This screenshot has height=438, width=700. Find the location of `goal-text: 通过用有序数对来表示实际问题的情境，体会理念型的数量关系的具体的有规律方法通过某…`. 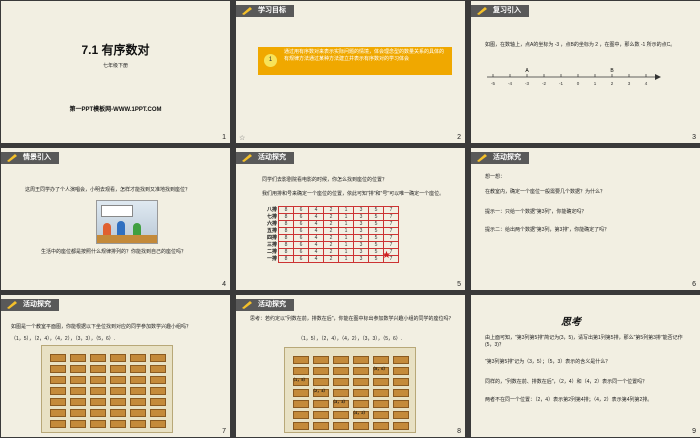

goal-text: 通过用有序数对来表示实际问题的情境，体会理念型的数量关系的具体的有规律方法通过某… is located at coordinates (364, 55).